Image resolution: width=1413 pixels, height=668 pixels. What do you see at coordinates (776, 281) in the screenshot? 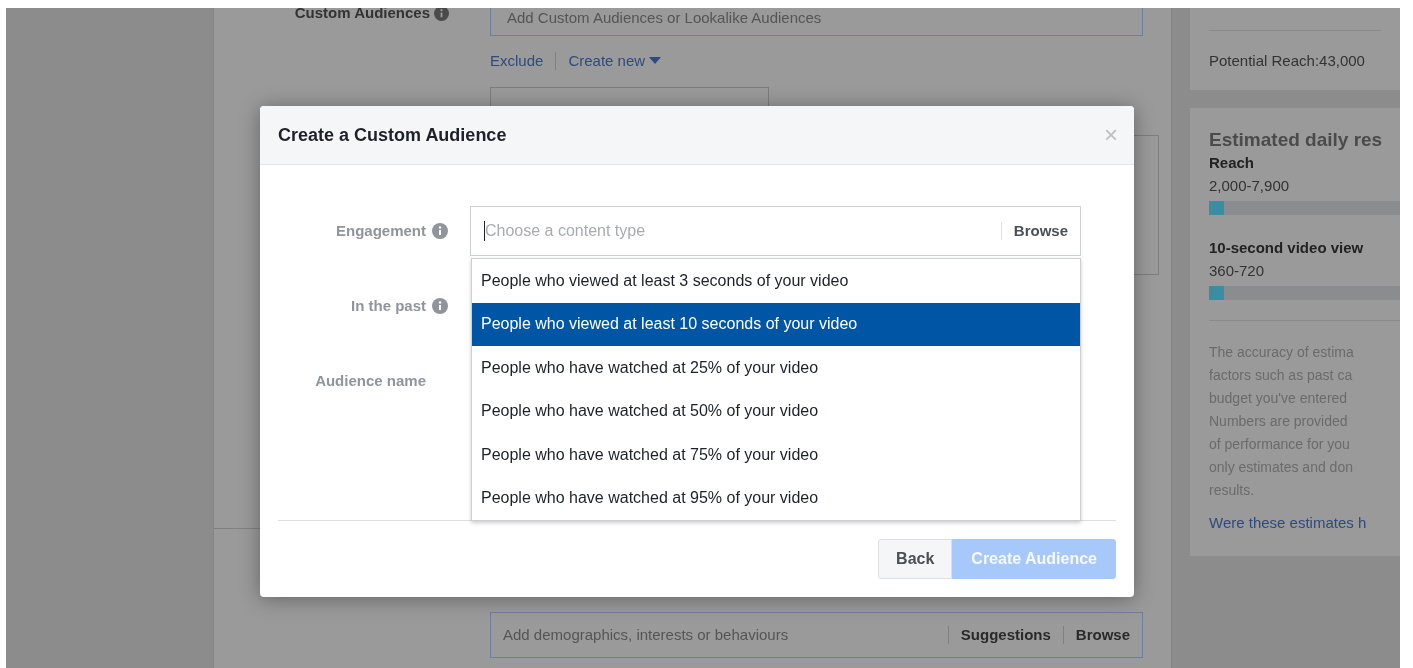
I see `dropdown-option: People who viewed at least 3 seconds of your video` at bounding box center [776, 281].